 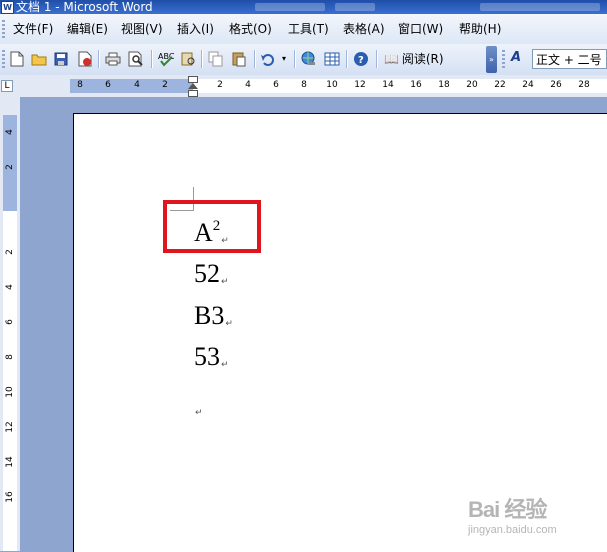 What do you see at coordinates (17, 59) in the screenshot?
I see `new-icon` at bounding box center [17, 59].